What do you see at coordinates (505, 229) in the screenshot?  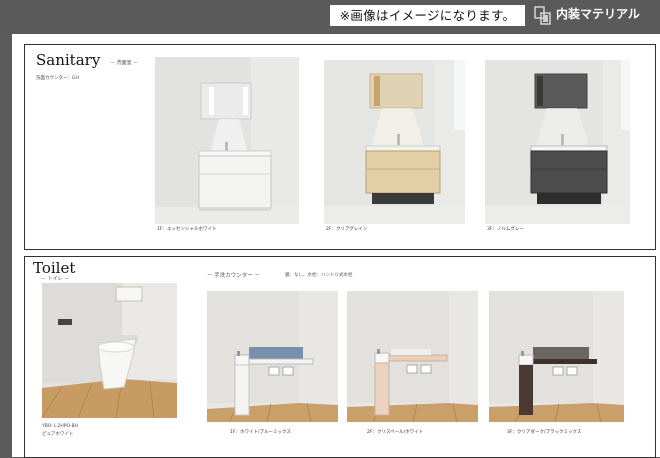 I see `vanity-caption-3: 3F：ノルムグレー` at bounding box center [505, 229].